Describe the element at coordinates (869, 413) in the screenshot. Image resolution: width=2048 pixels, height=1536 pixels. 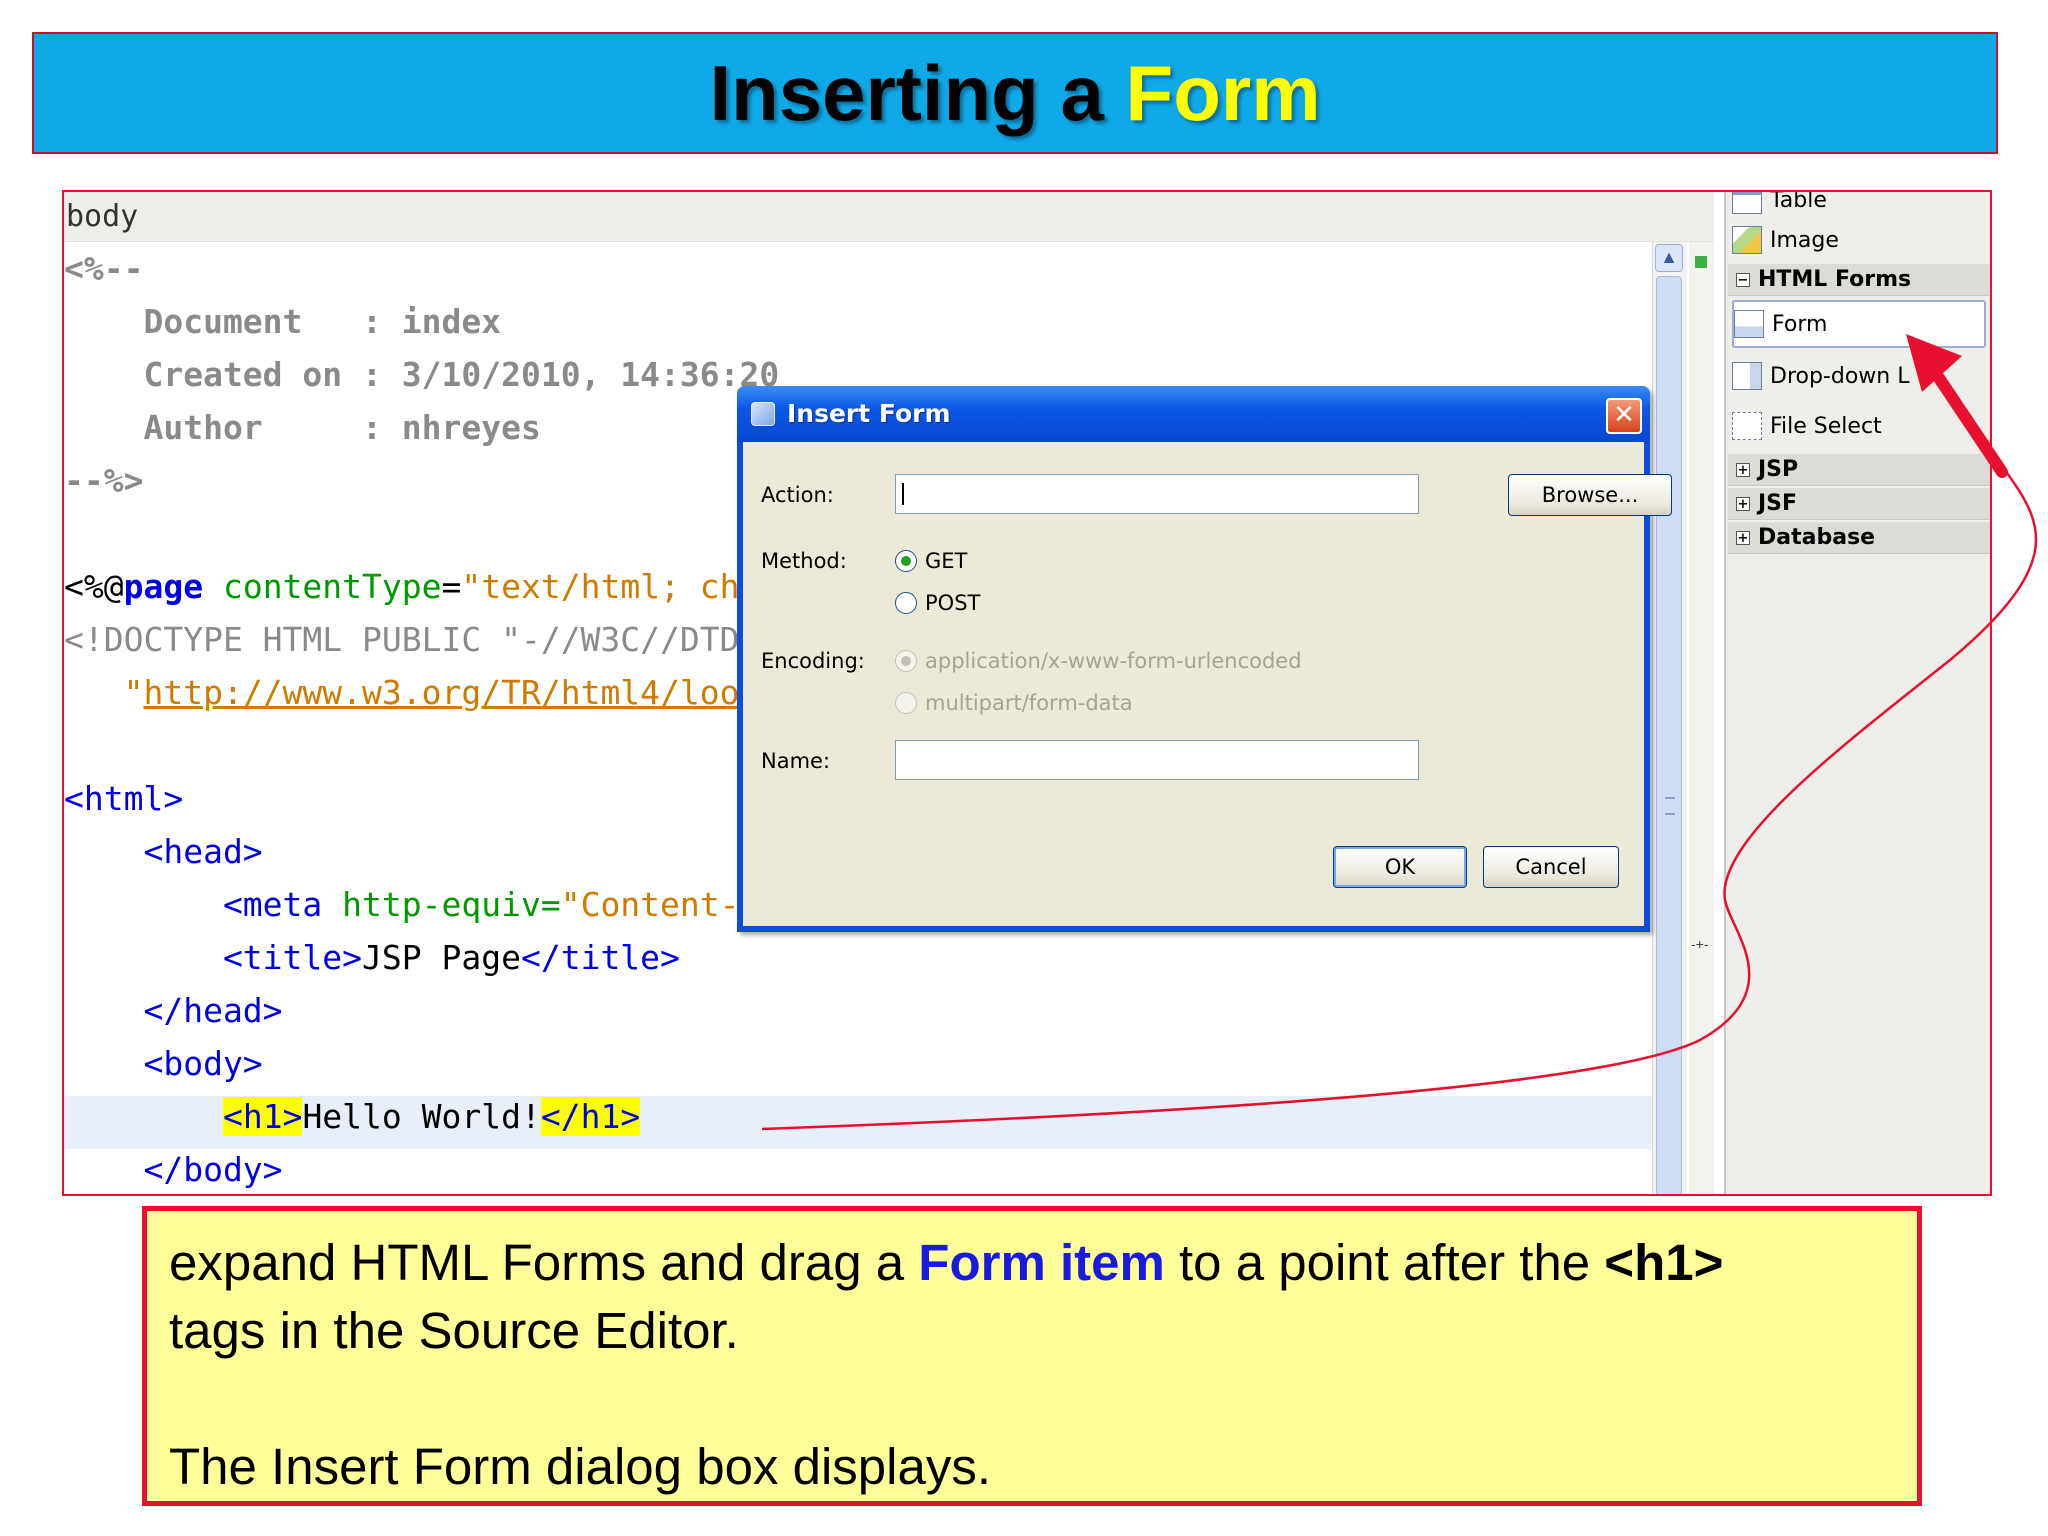
I see `dialog-title: Insert Form` at that location.